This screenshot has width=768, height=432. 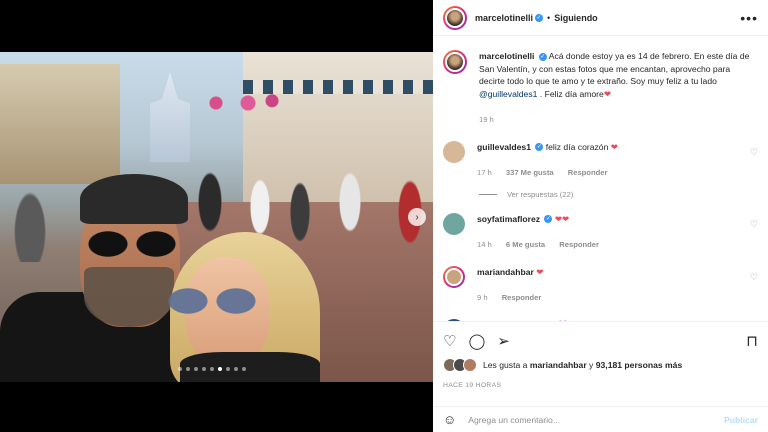 What do you see at coordinates (455, 17) in the screenshot?
I see `author-avatar` at bounding box center [455, 17].